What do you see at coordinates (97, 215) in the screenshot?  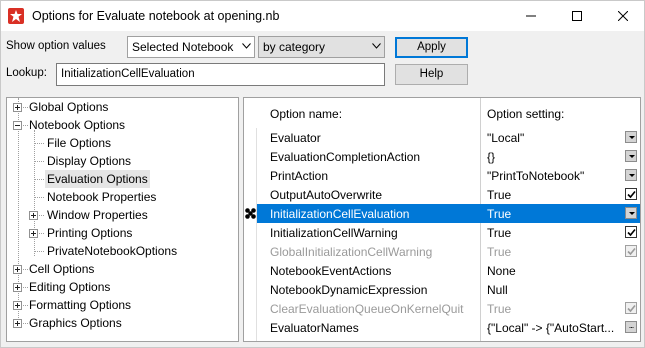 I see `tree-item-label: Window Properties` at bounding box center [97, 215].